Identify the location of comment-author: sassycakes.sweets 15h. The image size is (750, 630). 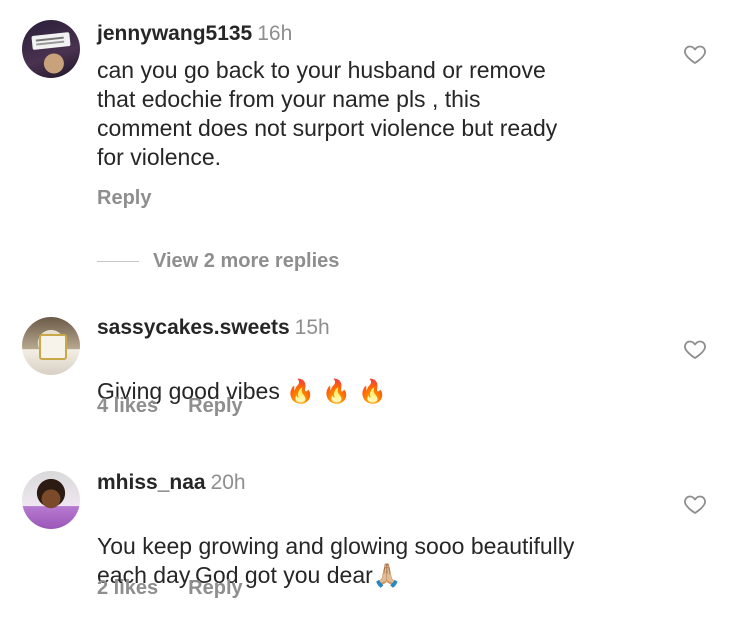
(213, 328).